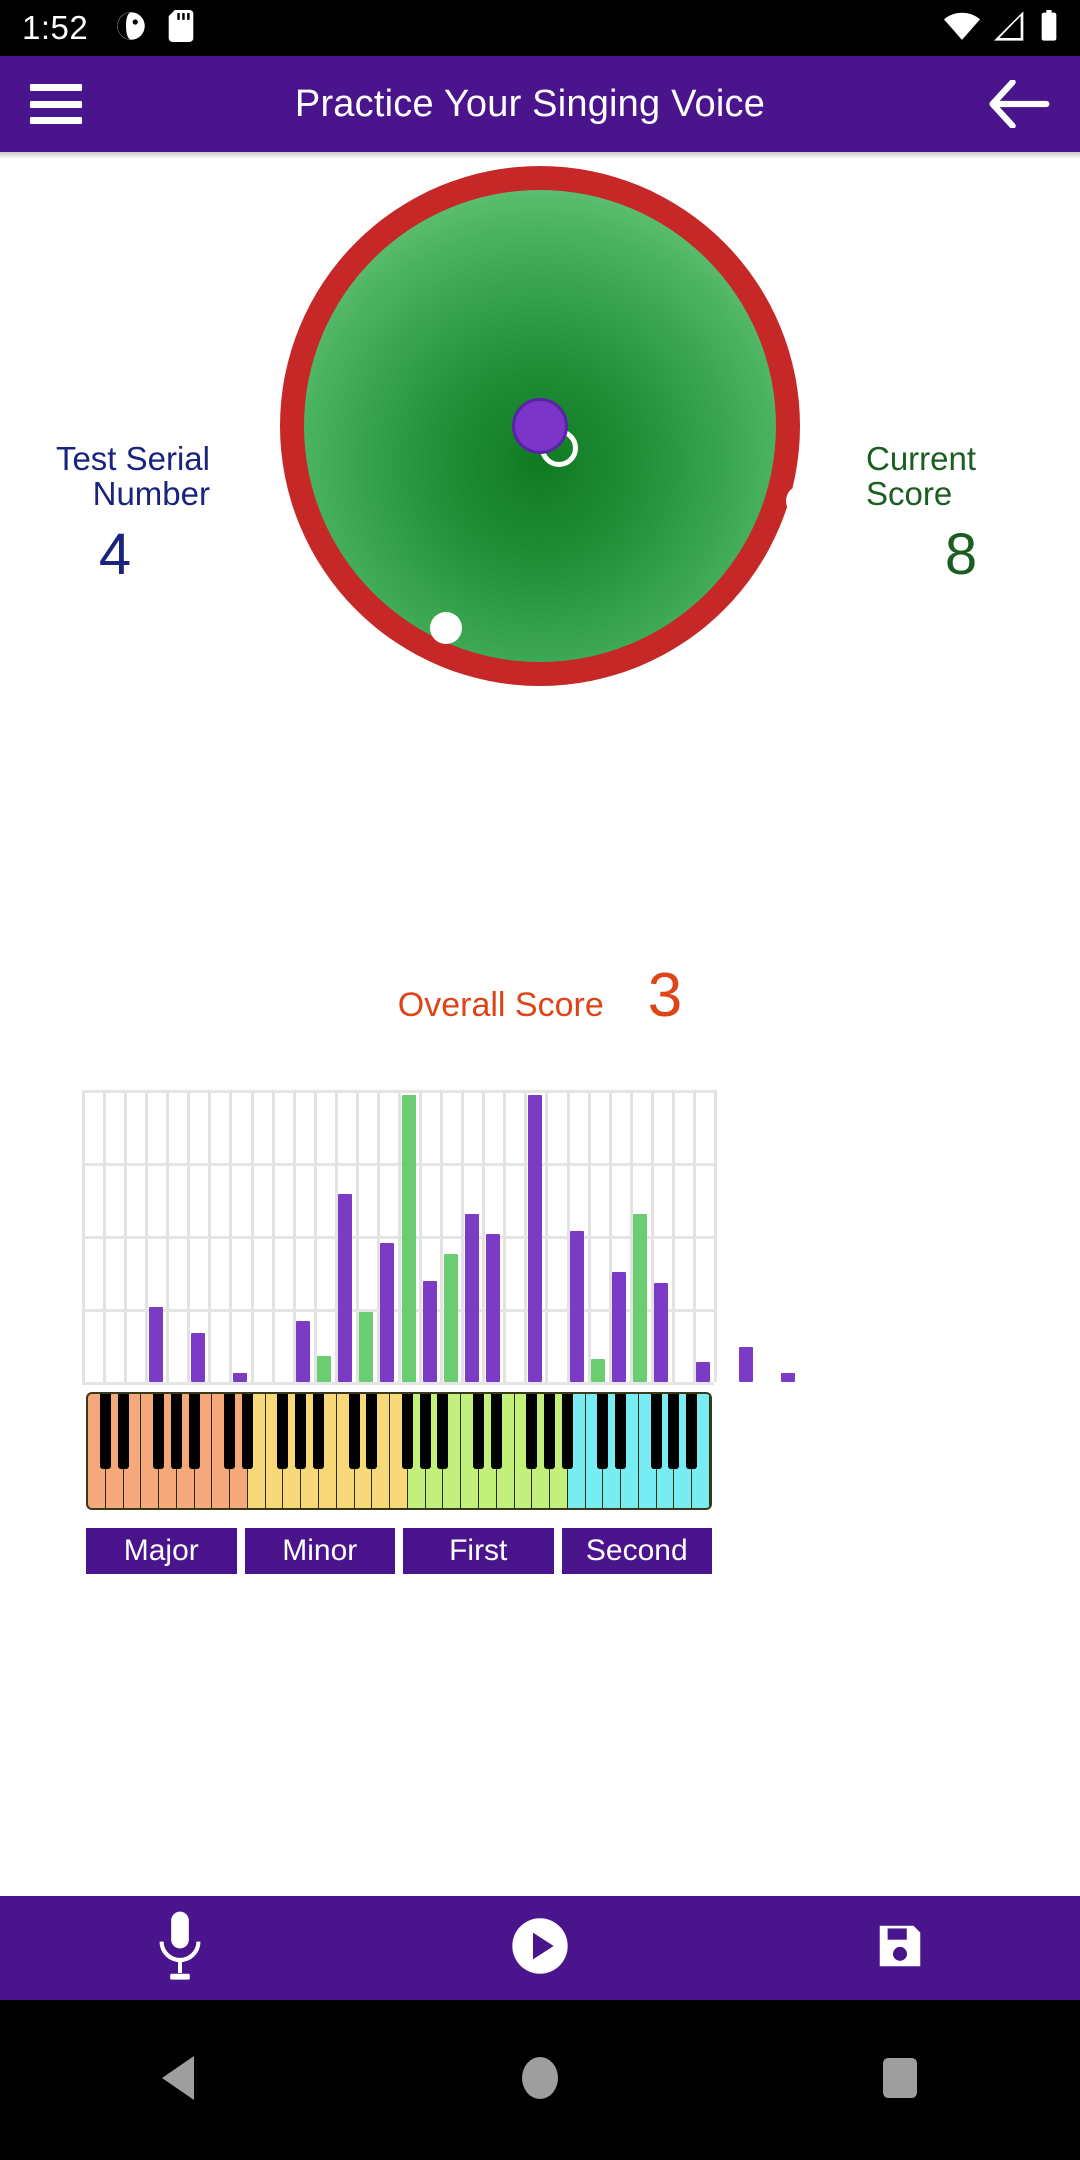 This screenshot has height=2160, width=1080. What do you see at coordinates (115, 514) in the screenshot?
I see `test-serial-number-block: Test Serial Number 4` at bounding box center [115, 514].